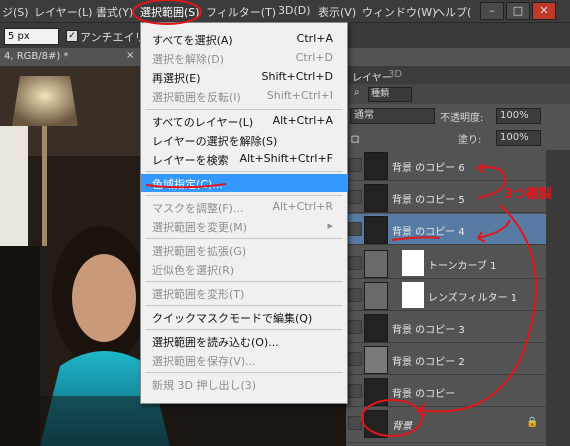 This screenshot has width=570, height=446. I want to click on annotation-long-arrow, so click(478, 308).